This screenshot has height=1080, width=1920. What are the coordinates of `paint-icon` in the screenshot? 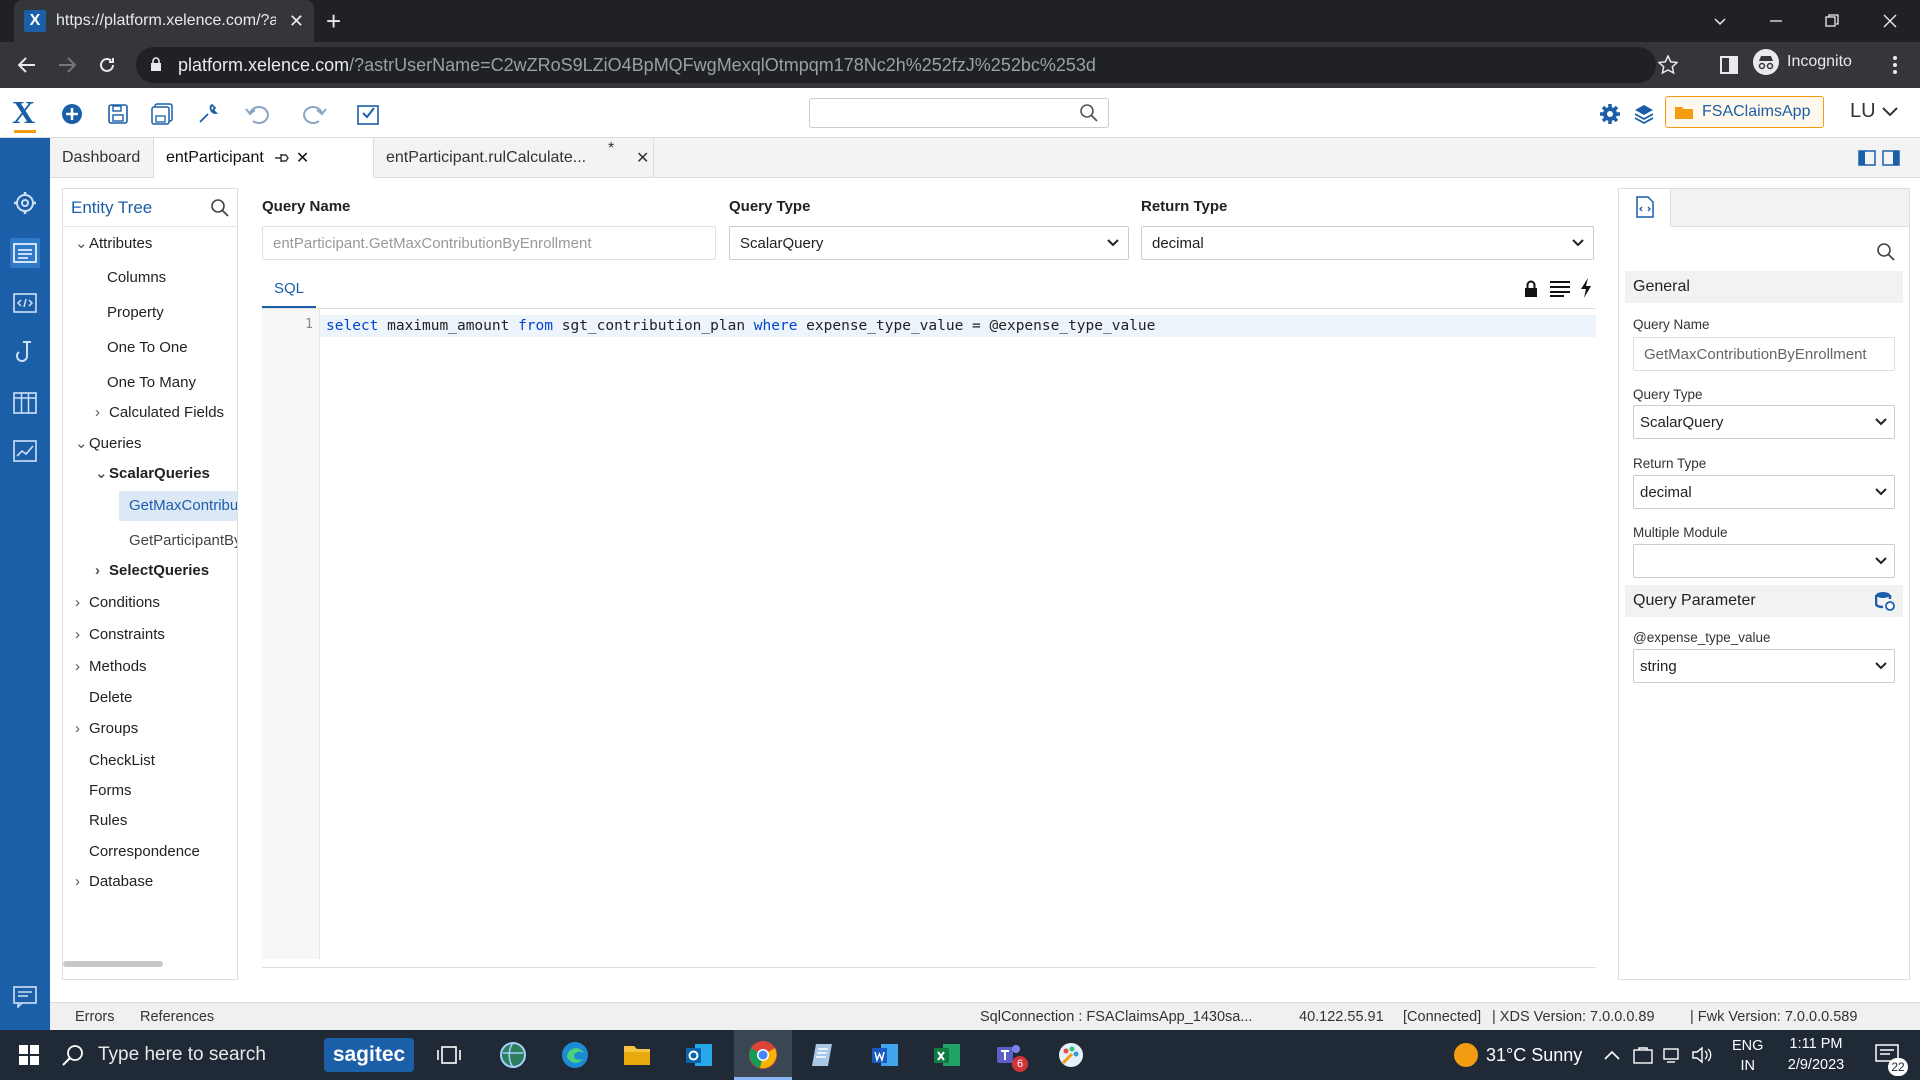 It's located at (1071, 1055).